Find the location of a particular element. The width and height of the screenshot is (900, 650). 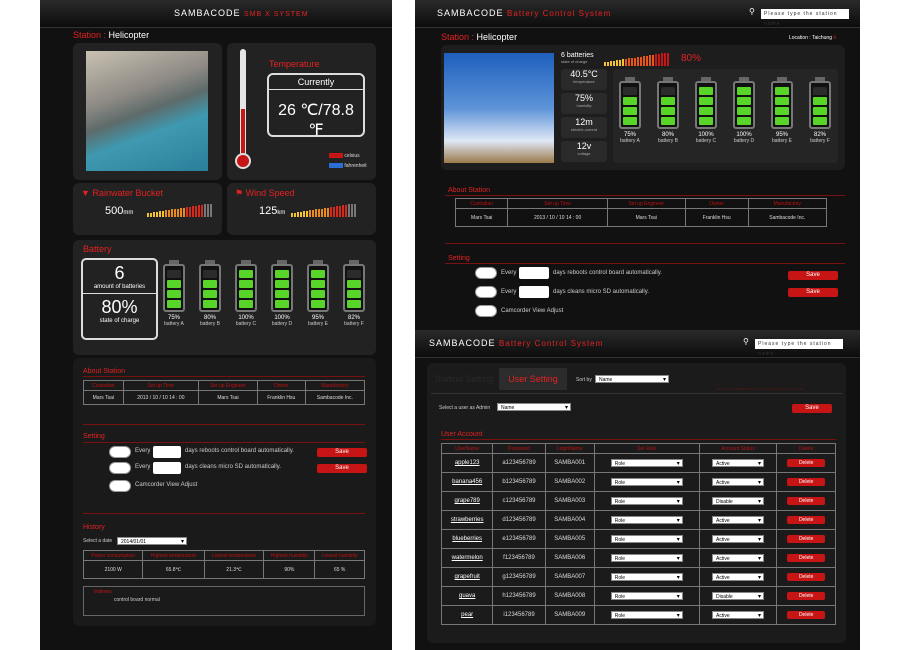

admin-select: Name is located at coordinates (534, 407).